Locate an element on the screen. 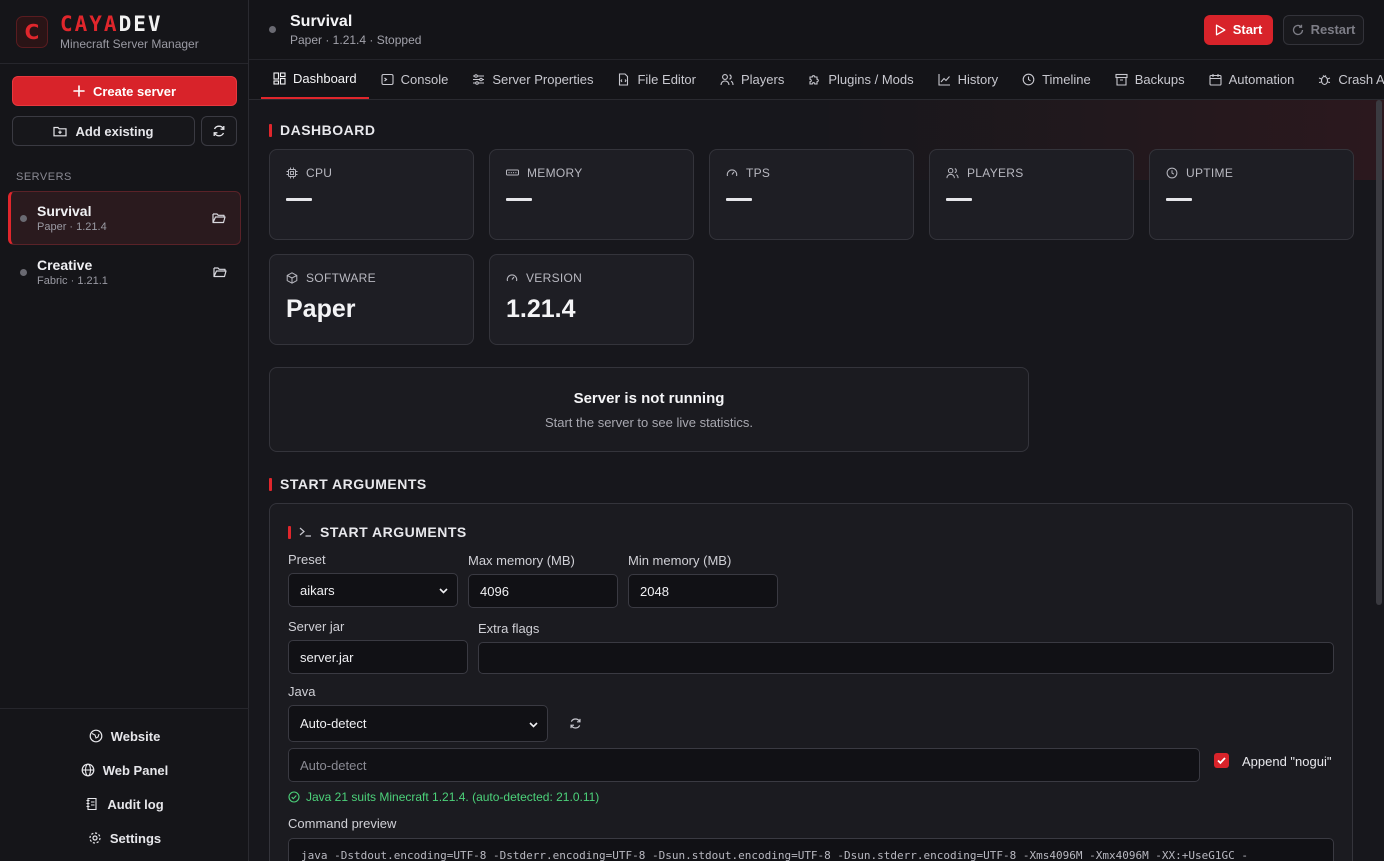 The image size is (1384, 861). sliders-icon is located at coordinates (479, 79).